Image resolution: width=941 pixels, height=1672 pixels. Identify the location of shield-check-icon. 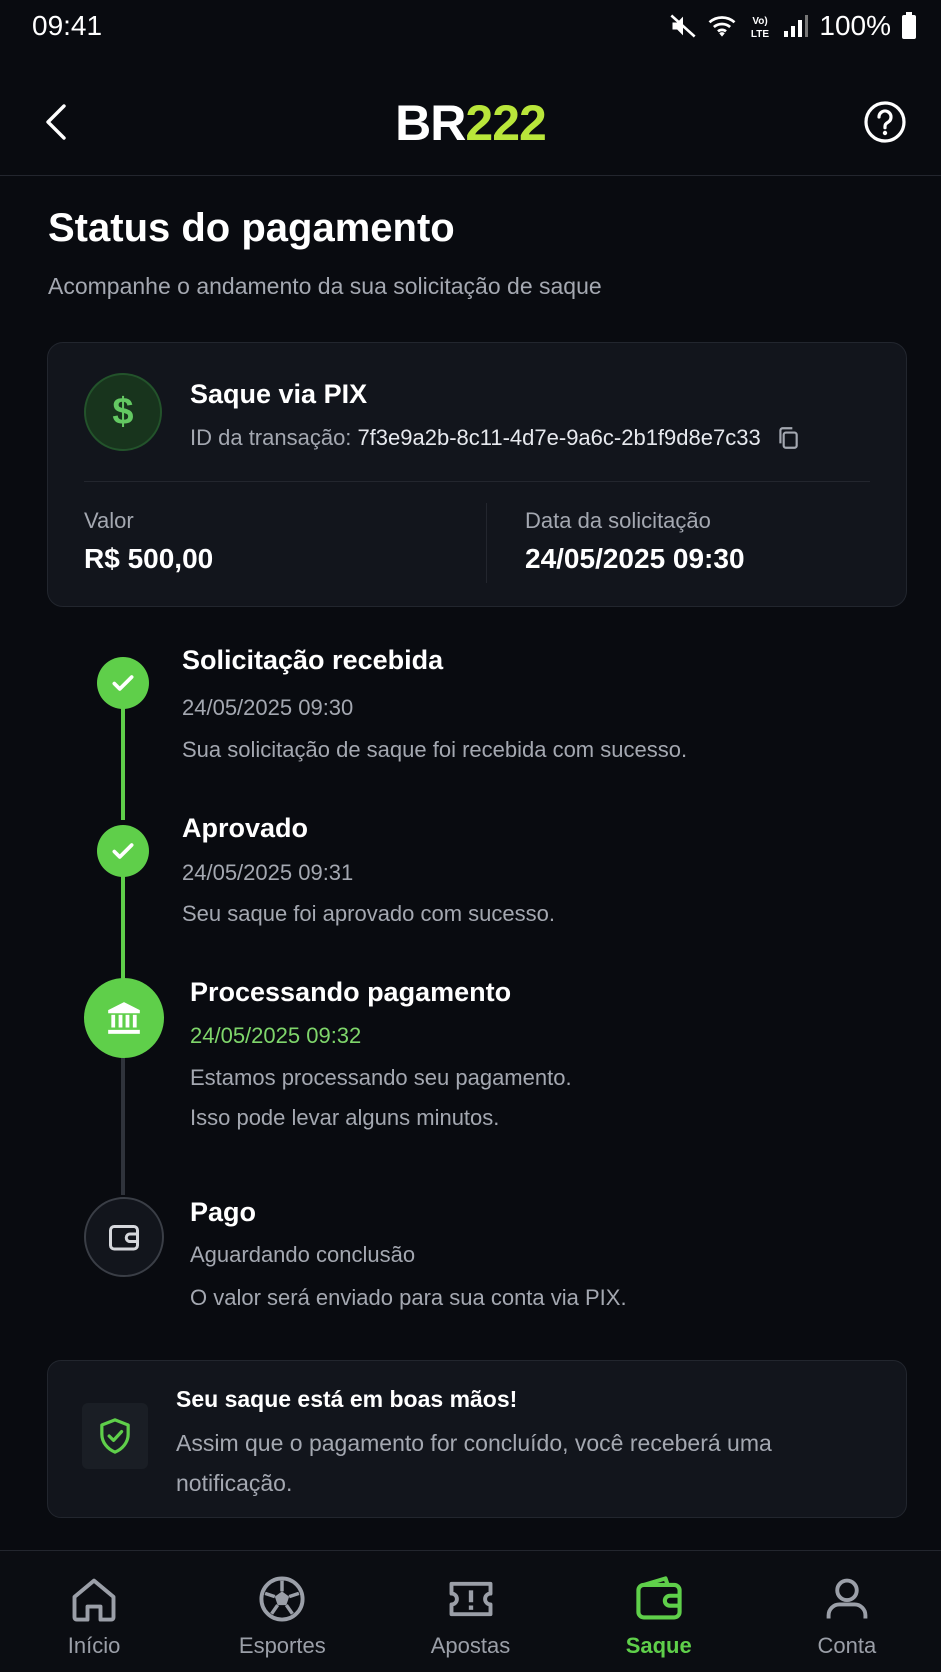
(115, 1436).